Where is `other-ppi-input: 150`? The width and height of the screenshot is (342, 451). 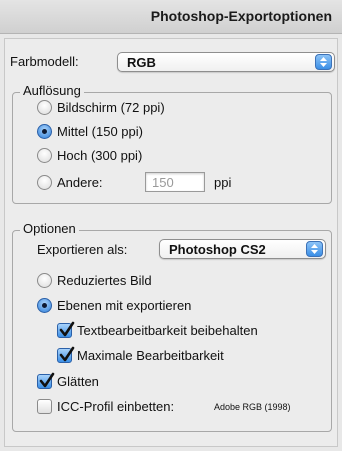 other-ppi-input: 150 is located at coordinates (175, 182).